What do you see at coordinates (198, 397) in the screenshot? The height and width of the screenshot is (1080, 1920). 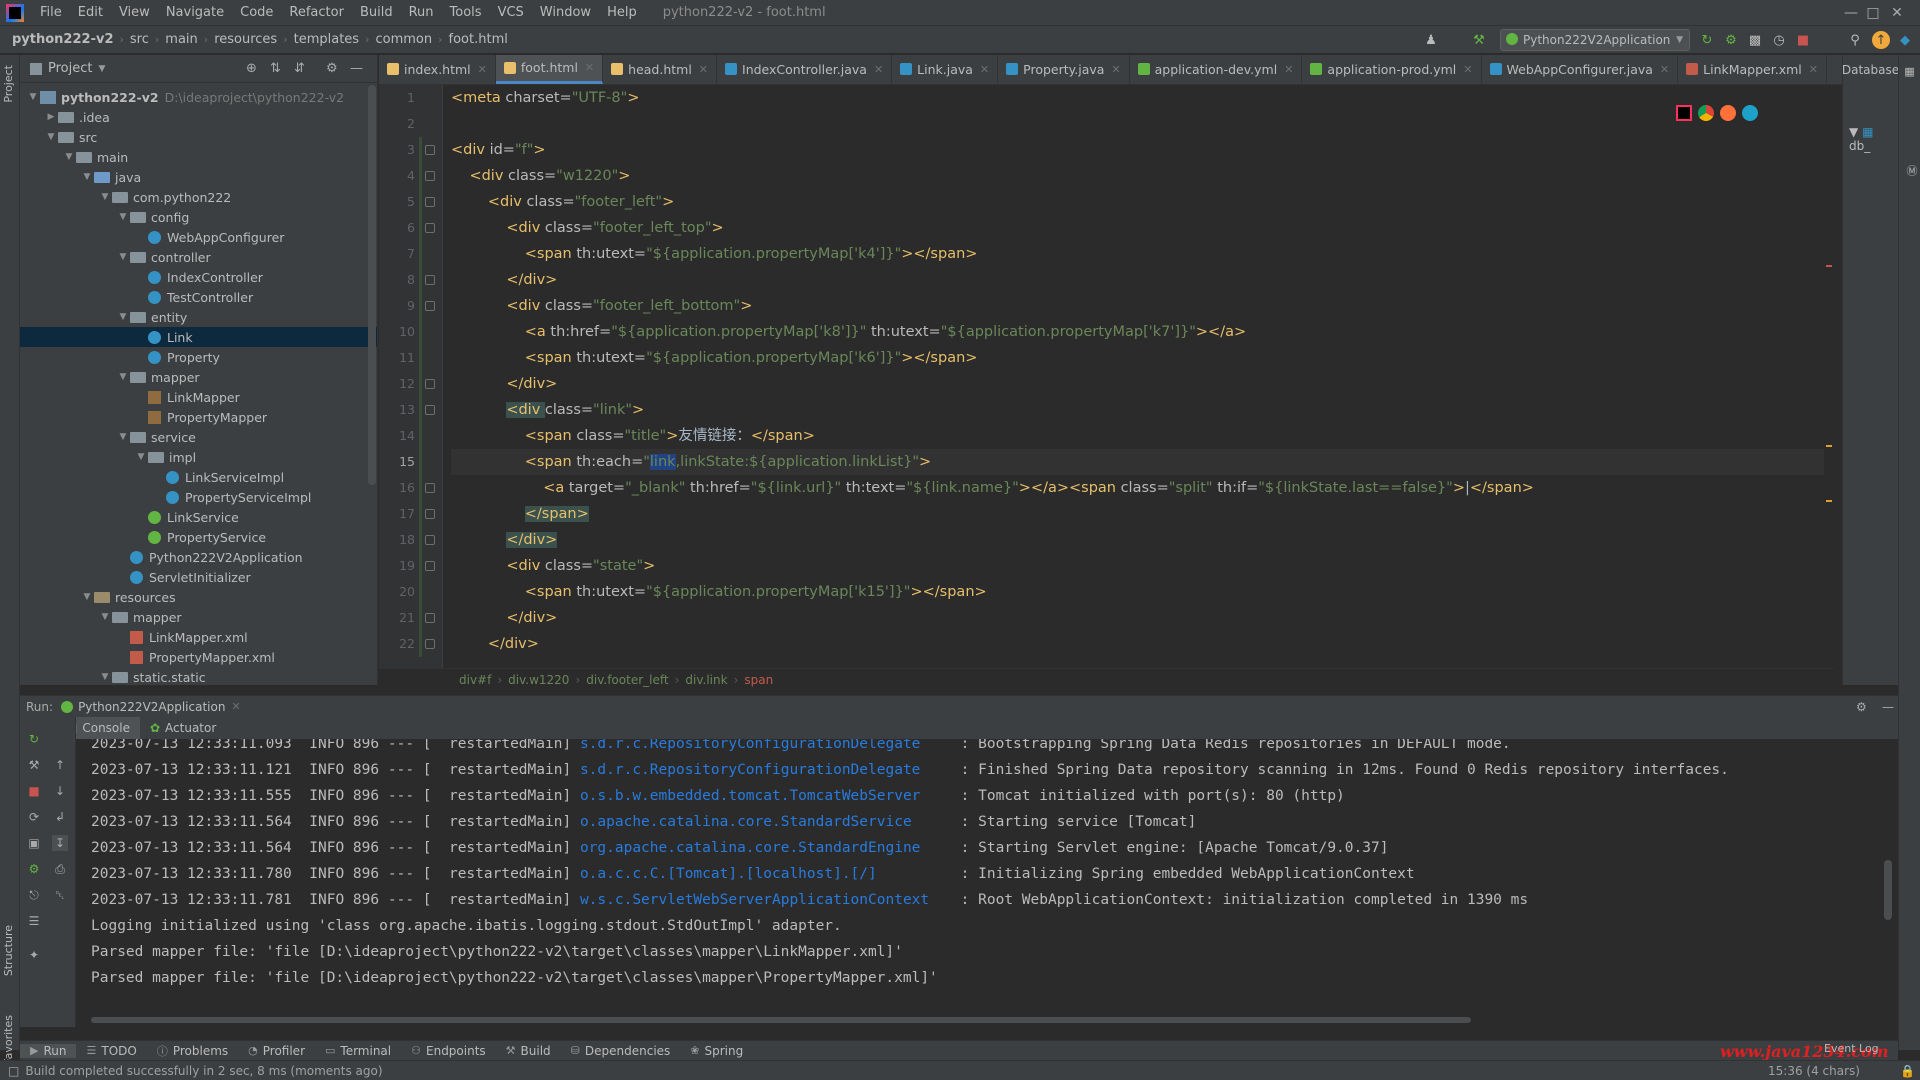 I see `tree-node: LinkMapper` at bounding box center [198, 397].